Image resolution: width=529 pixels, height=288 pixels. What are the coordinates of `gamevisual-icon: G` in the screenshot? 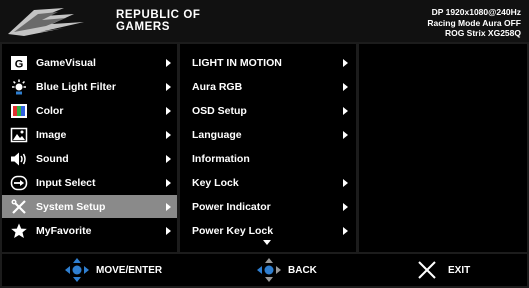 It's located at (19, 63).